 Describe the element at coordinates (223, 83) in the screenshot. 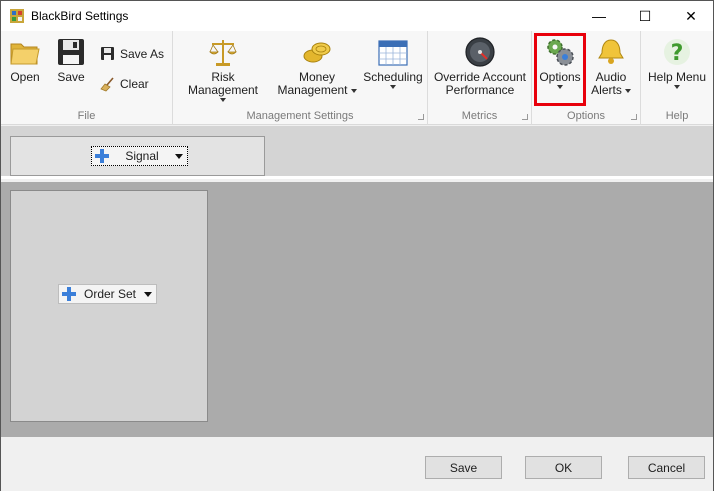

I see `risk-management-label: Risk Management` at that location.